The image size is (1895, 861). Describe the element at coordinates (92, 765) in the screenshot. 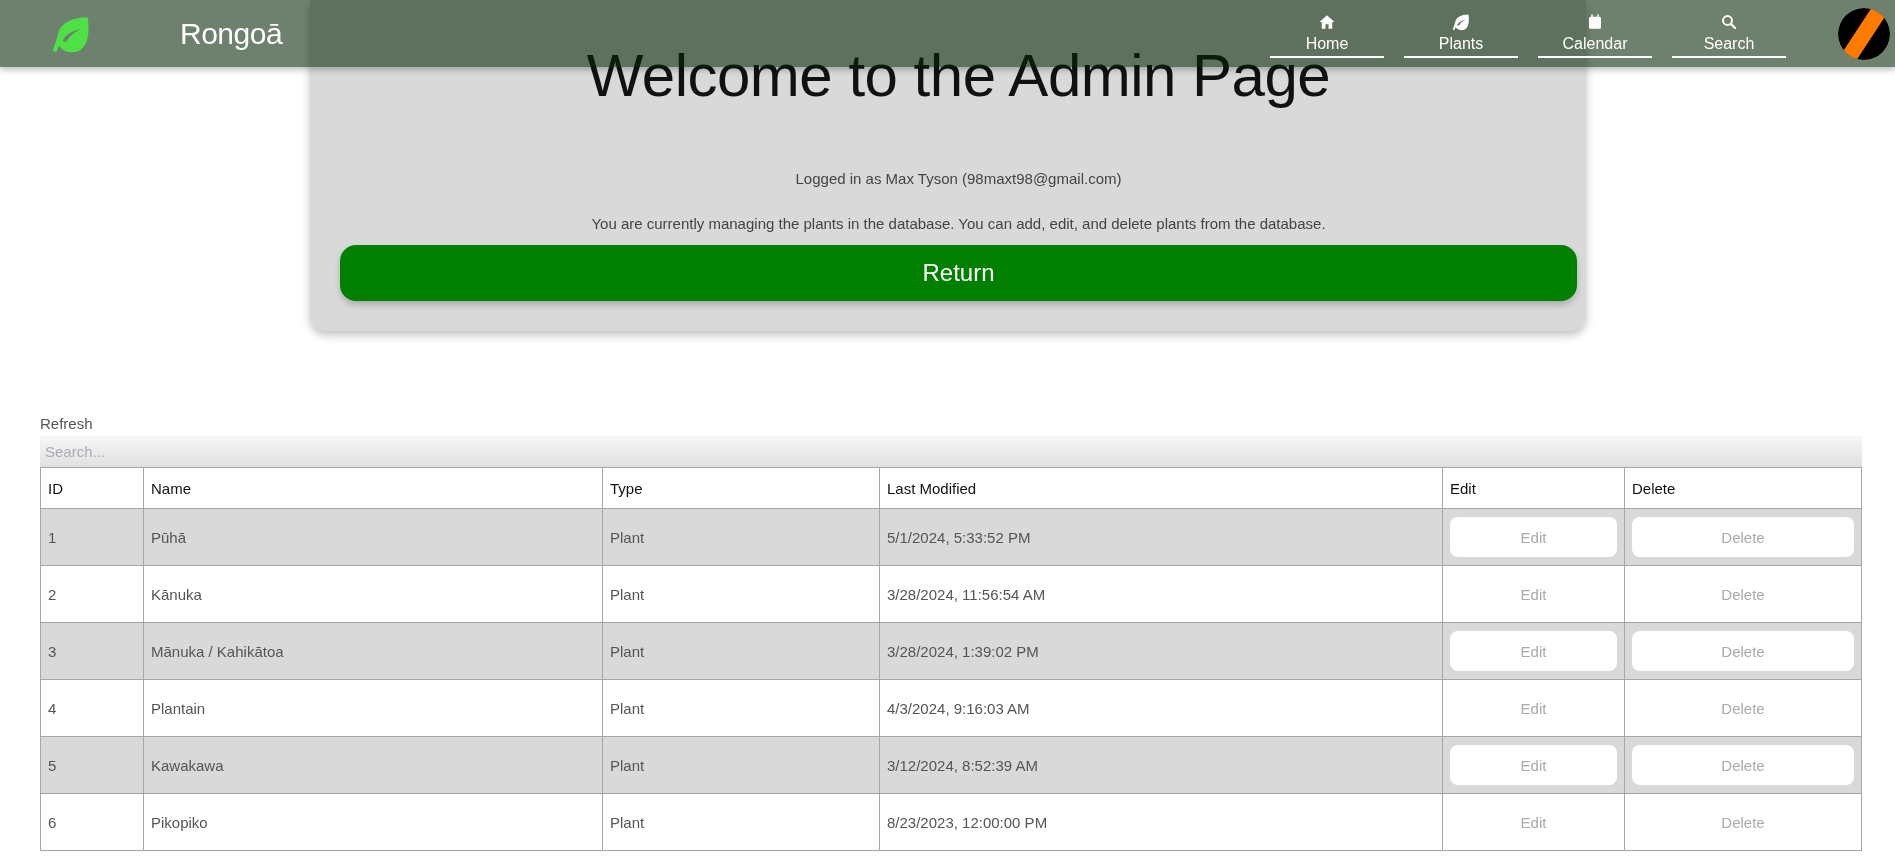

I see `table-cell: 5` at that location.